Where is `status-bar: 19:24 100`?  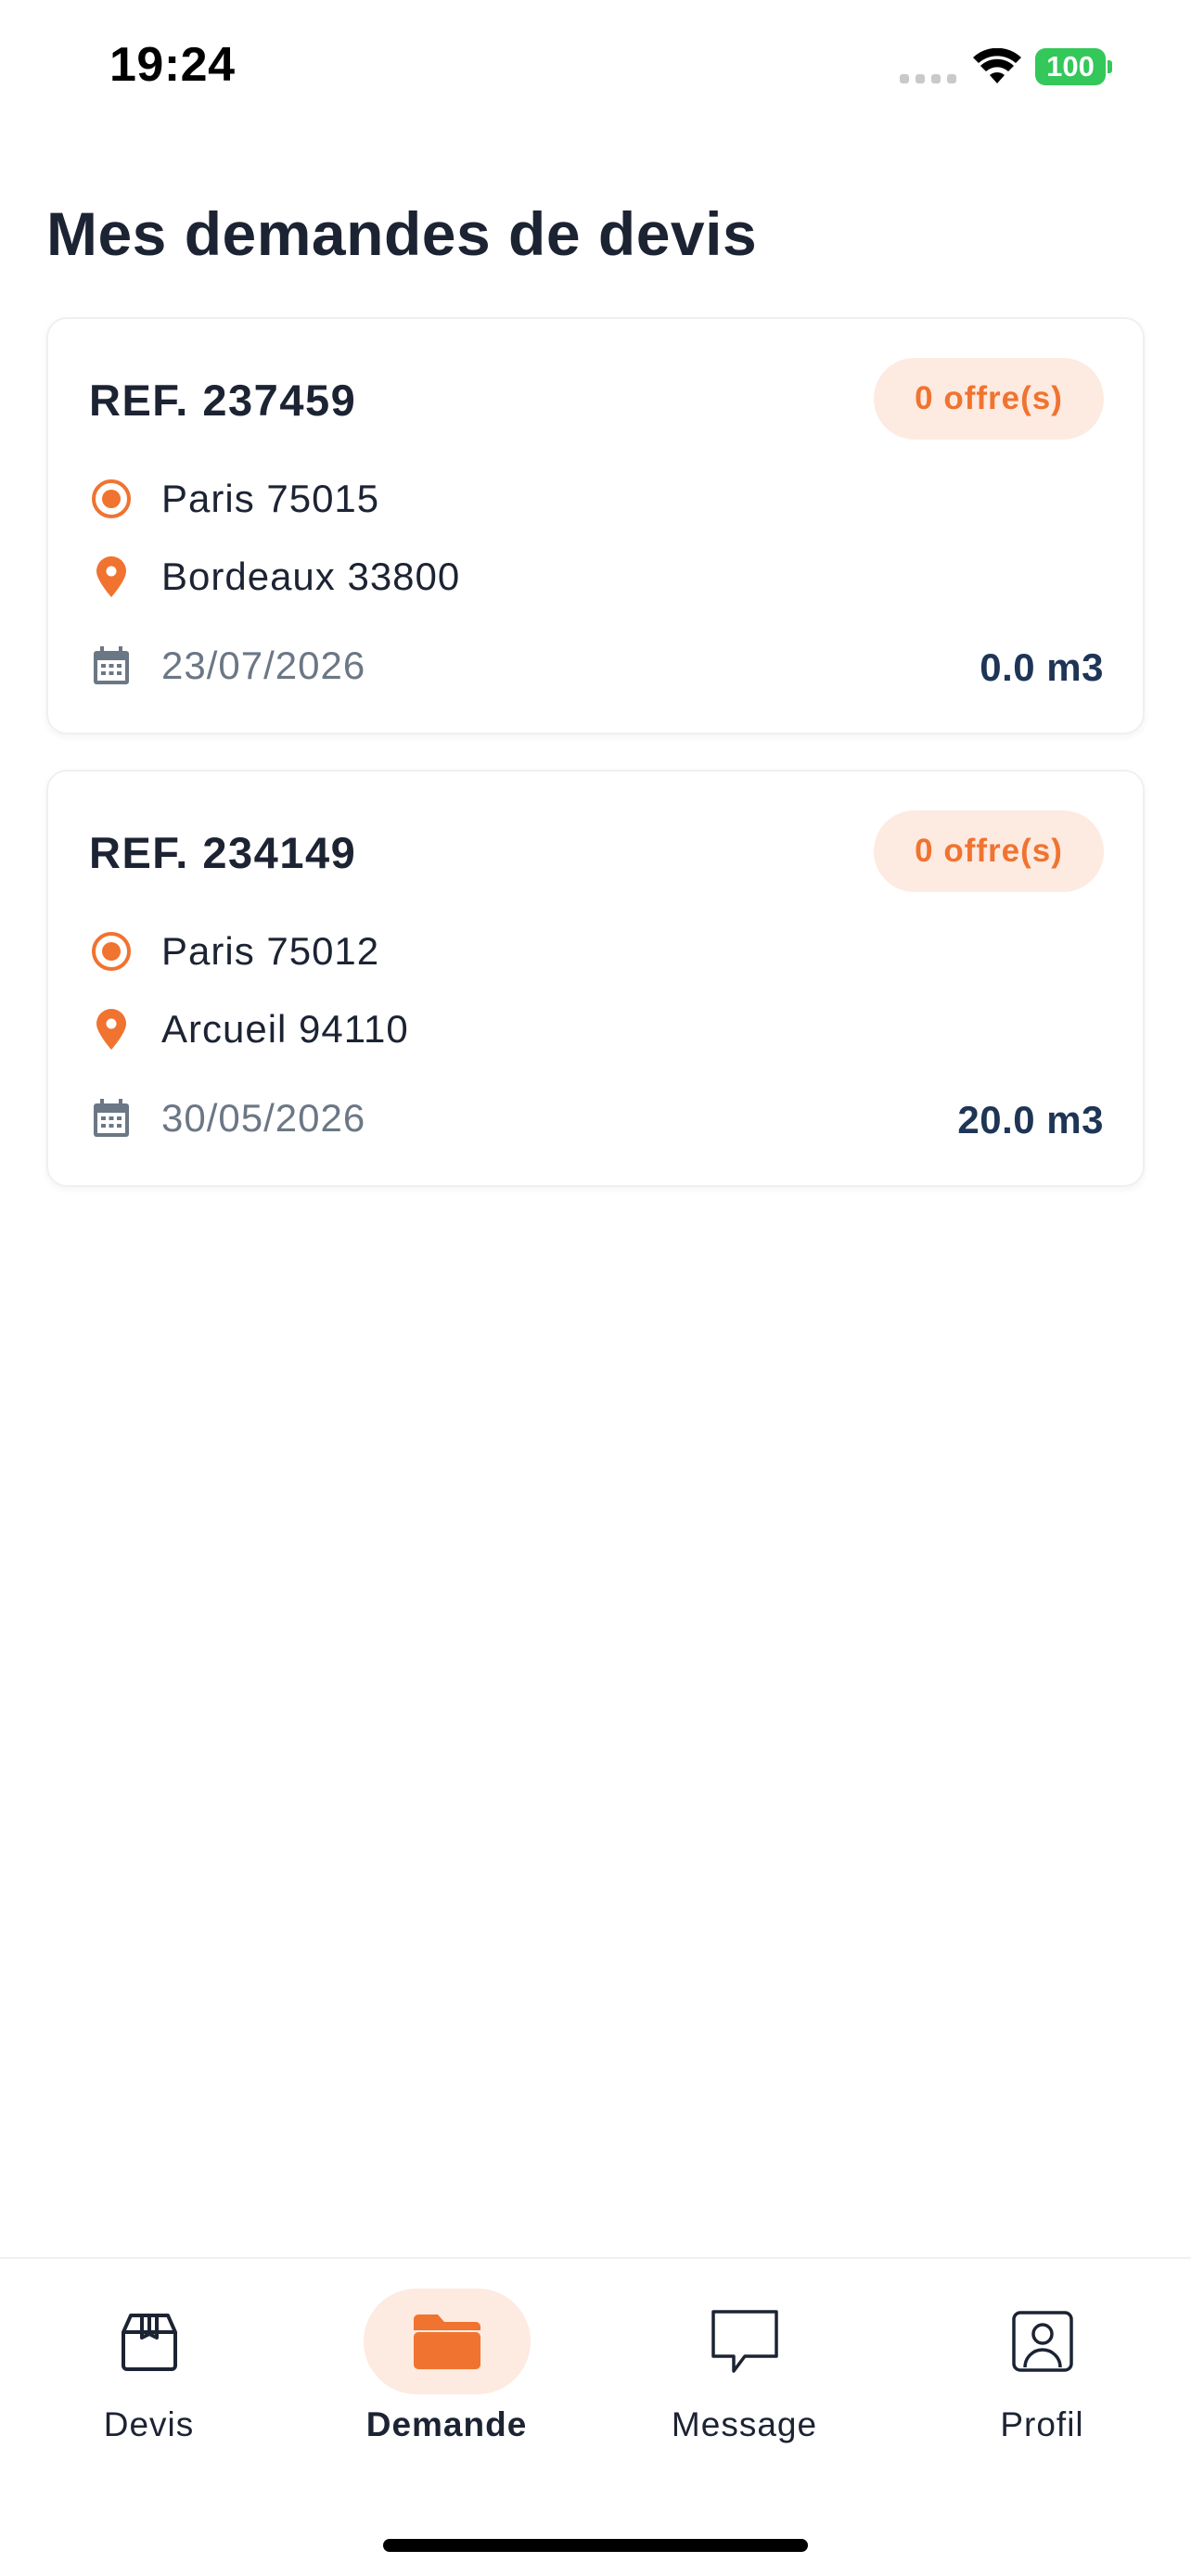
status-bar: 19:24 100 is located at coordinates (595, 69).